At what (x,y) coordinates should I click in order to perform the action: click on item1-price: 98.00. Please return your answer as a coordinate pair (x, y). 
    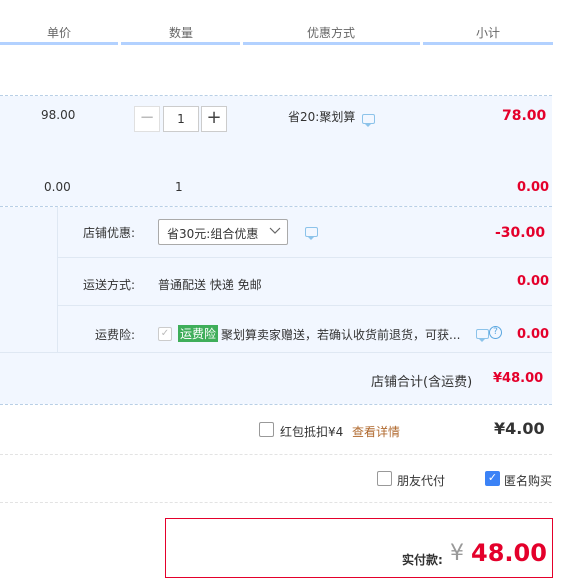
    Looking at the image, I should click on (58, 115).